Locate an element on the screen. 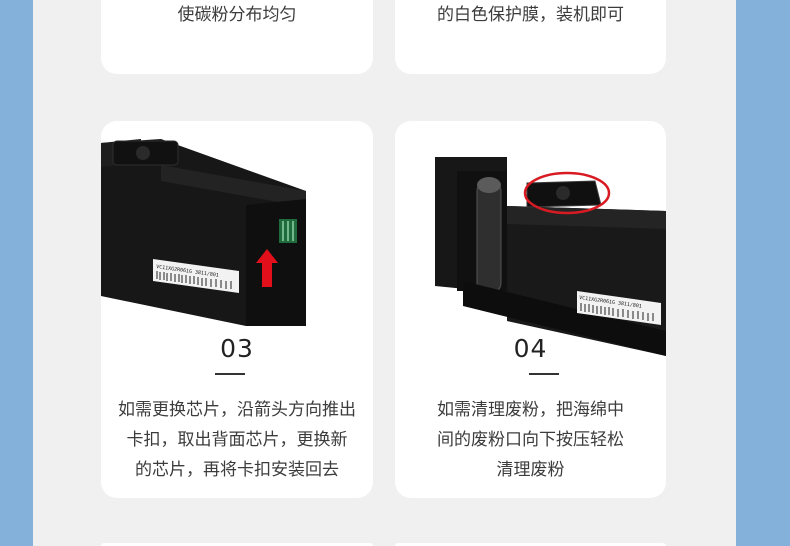  toner-cartridge-waste-port-photo: VC11XG2R061G 3811/801 is located at coordinates (550, 256).